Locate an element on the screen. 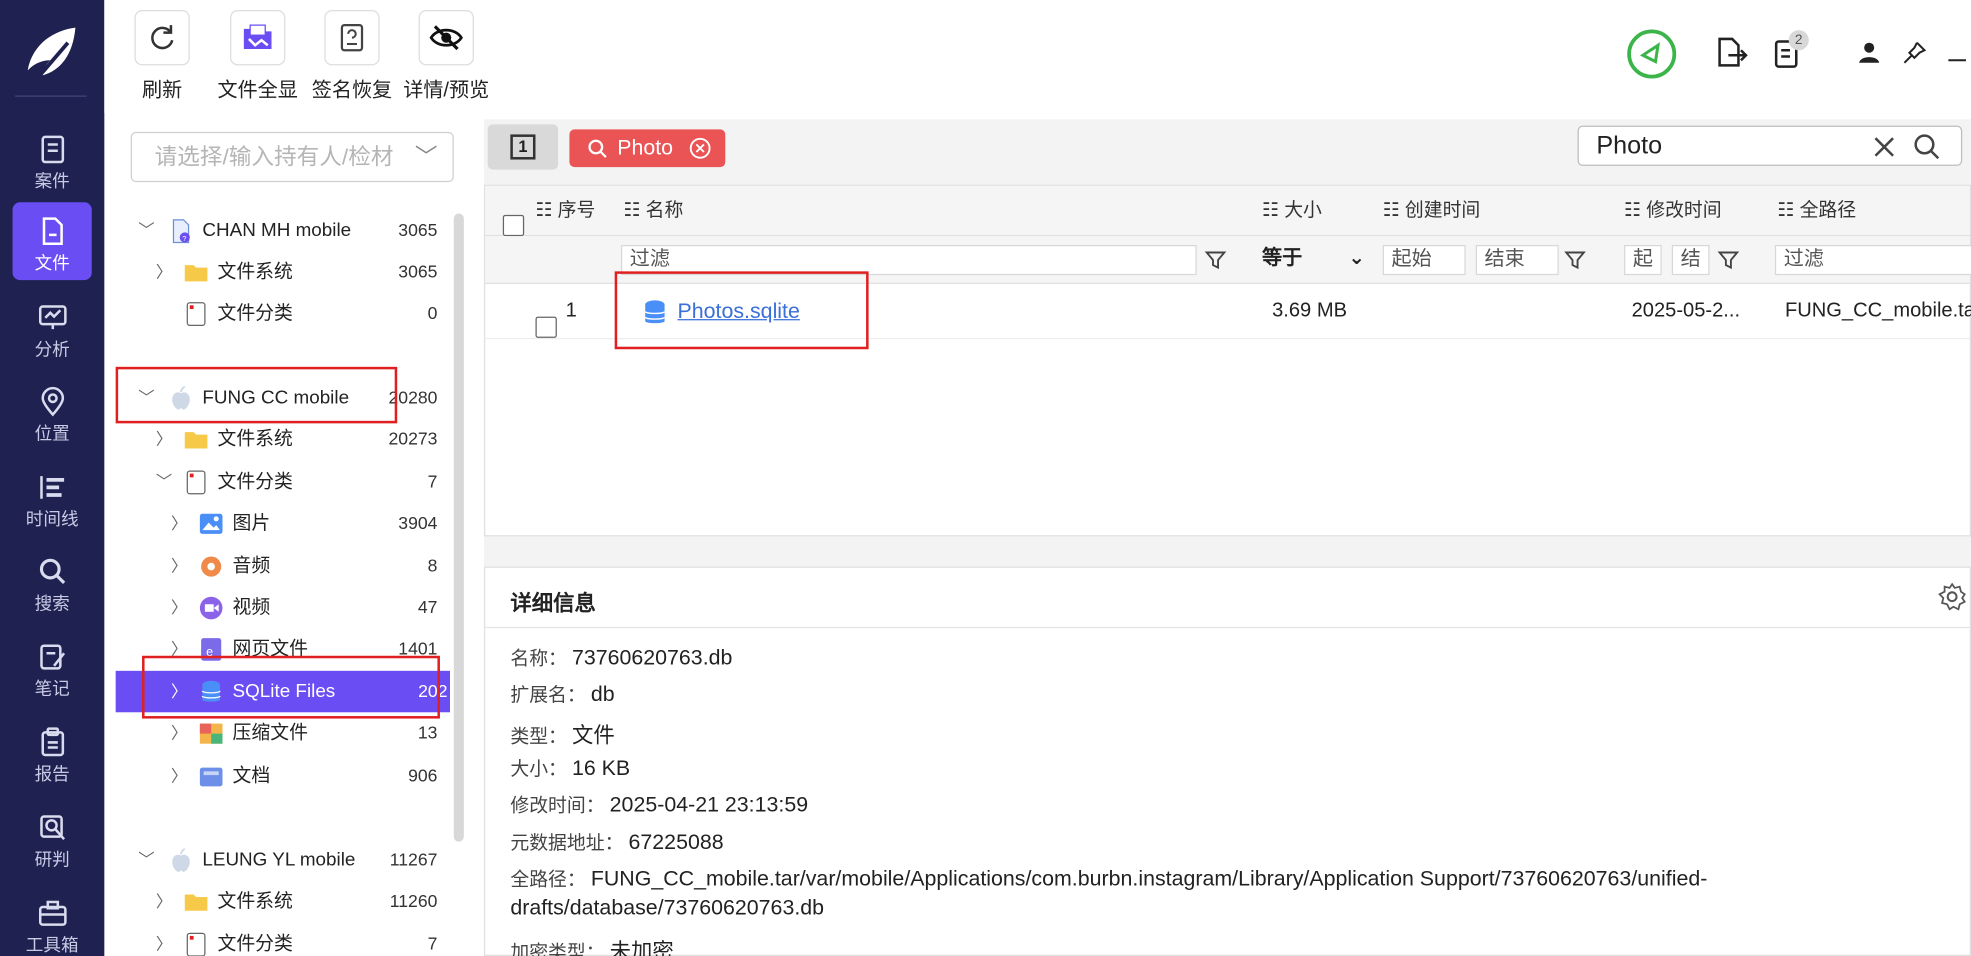  search-input-value: Photo is located at coordinates (1629, 145).